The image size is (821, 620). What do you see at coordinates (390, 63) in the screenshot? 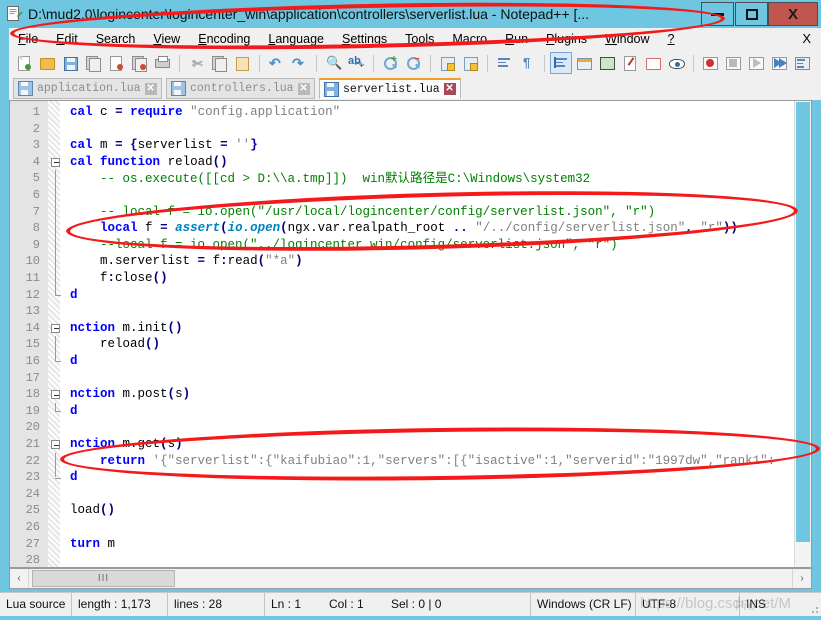
I see `zoom-in-icon: +` at bounding box center [390, 63].